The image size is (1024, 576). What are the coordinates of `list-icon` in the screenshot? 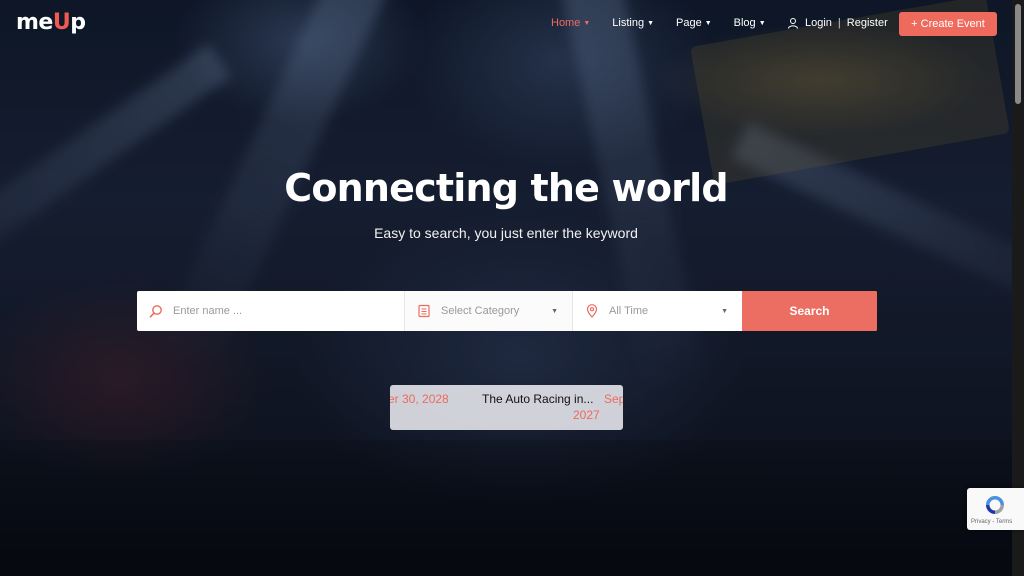 It's located at (424, 311).